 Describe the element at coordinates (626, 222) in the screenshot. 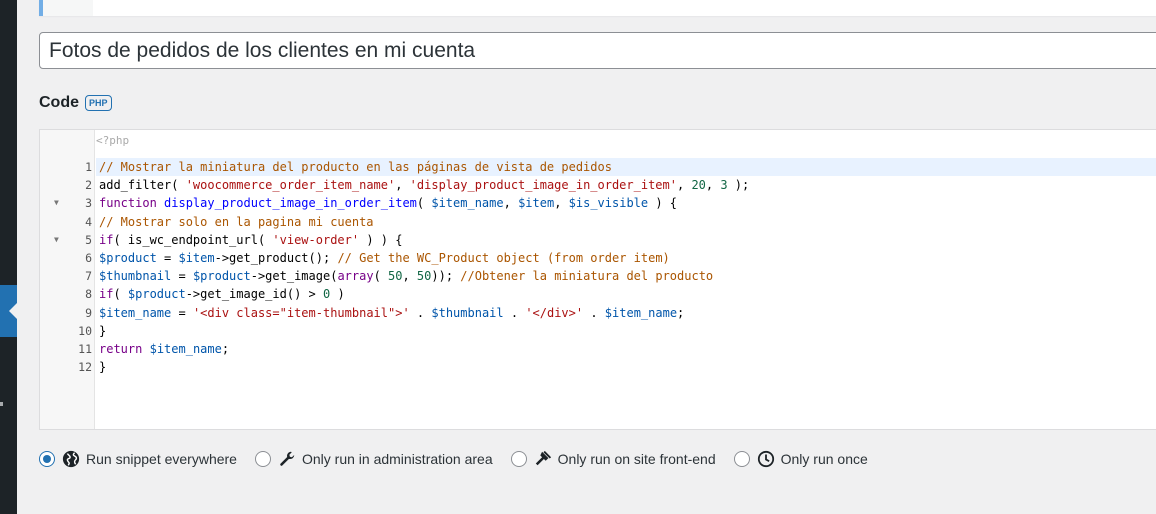

I see `code-text: // Mostrar solo en la pagina mi cuenta` at that location.